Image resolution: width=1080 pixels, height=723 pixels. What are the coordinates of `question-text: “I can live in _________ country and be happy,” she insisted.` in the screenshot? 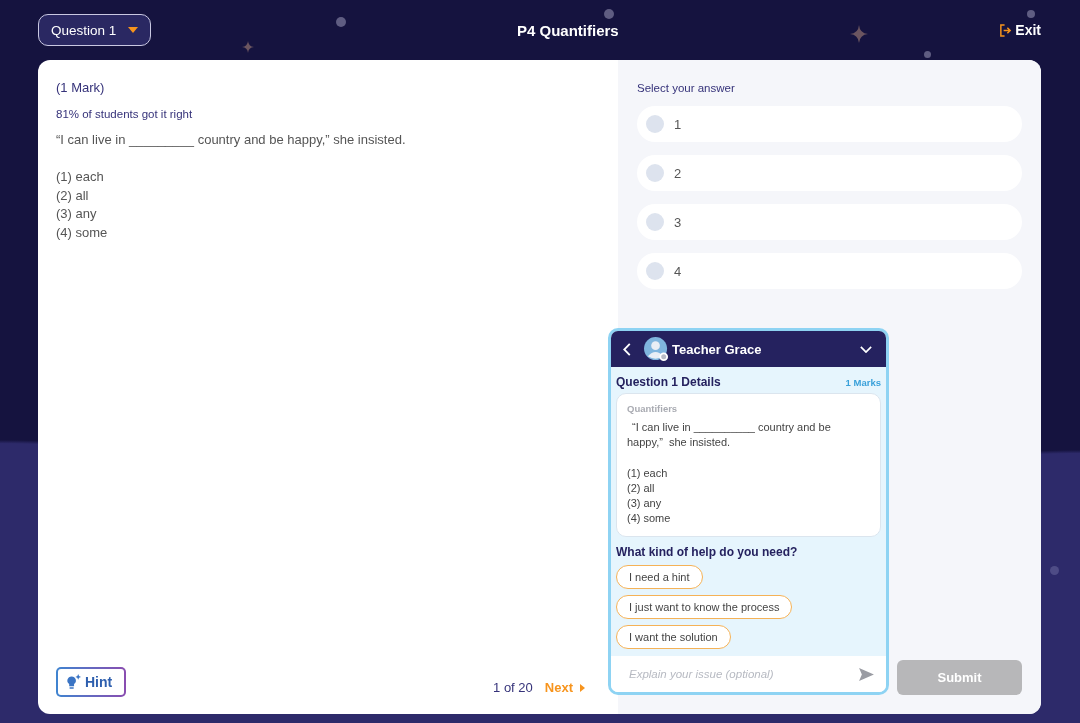 It's located at (231, 140).